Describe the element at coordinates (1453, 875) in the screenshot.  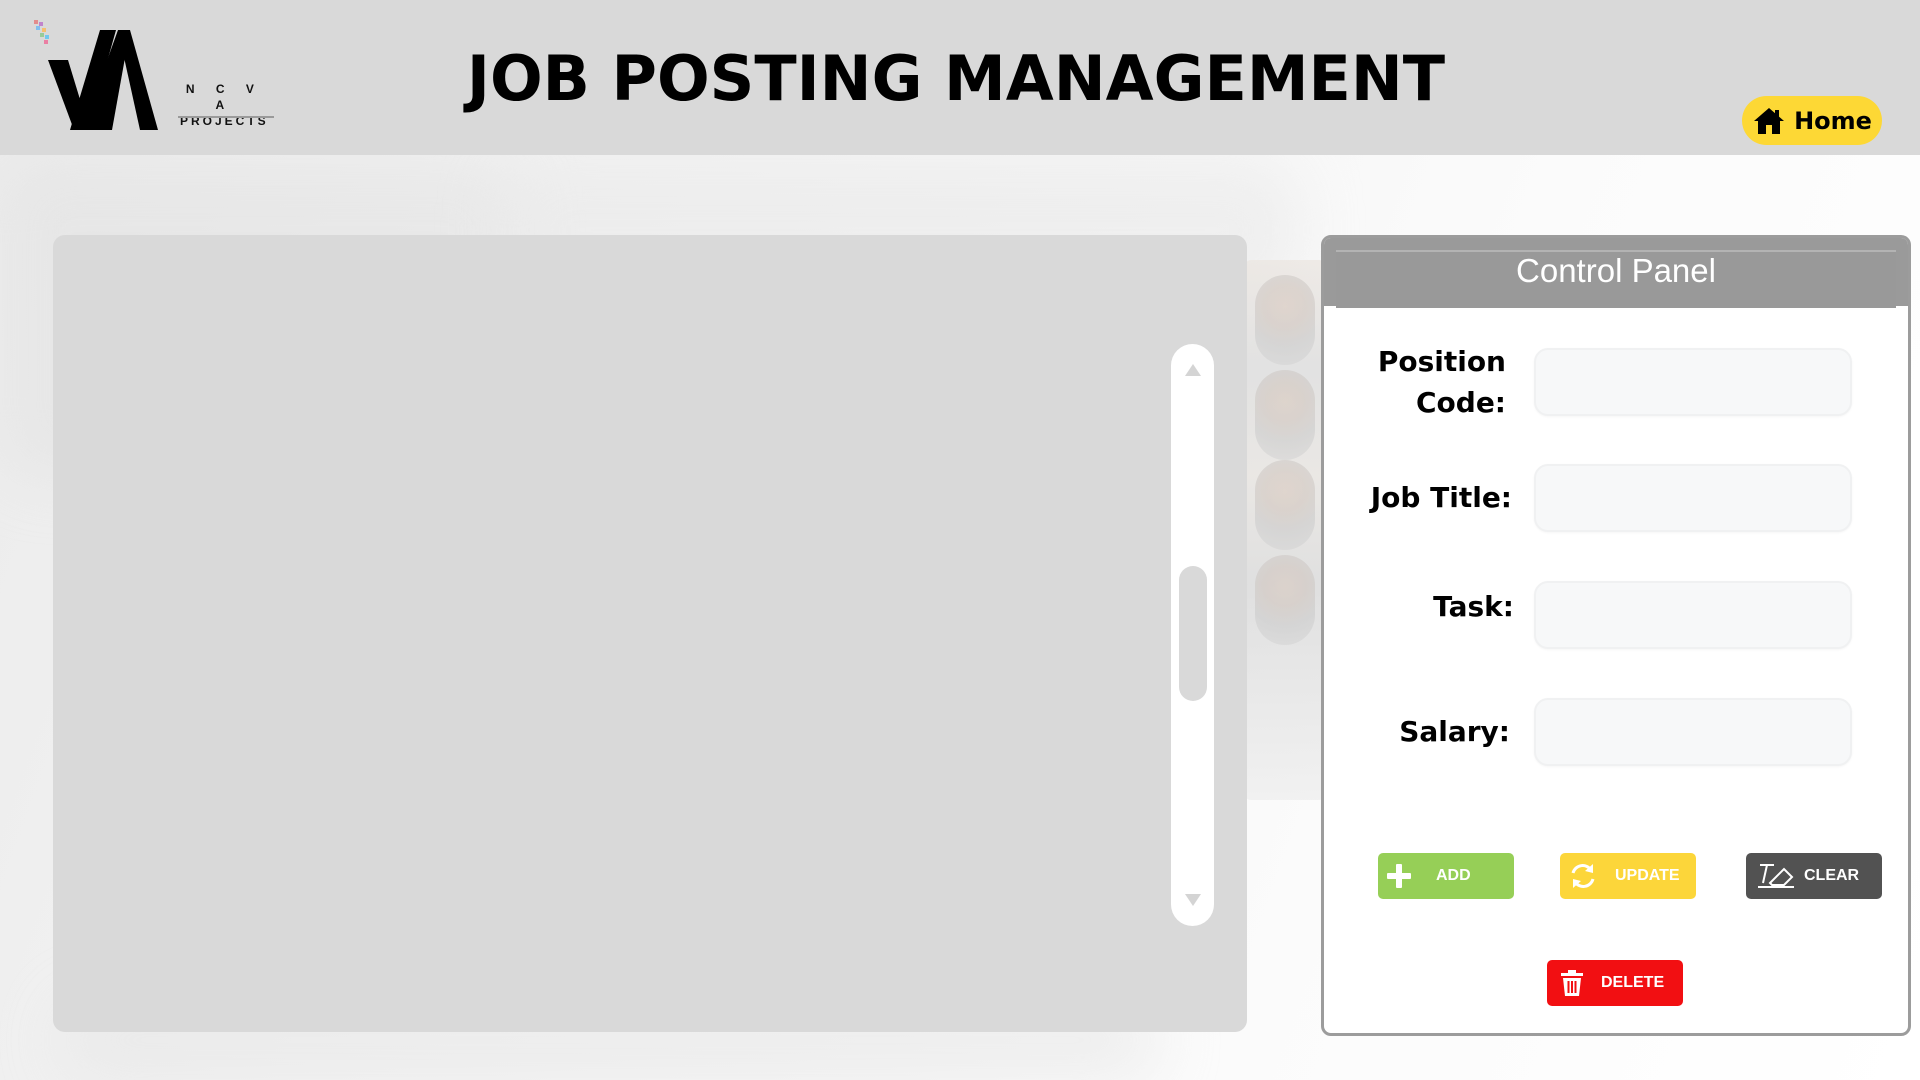
I see `add-button-label: ADD` at that location.